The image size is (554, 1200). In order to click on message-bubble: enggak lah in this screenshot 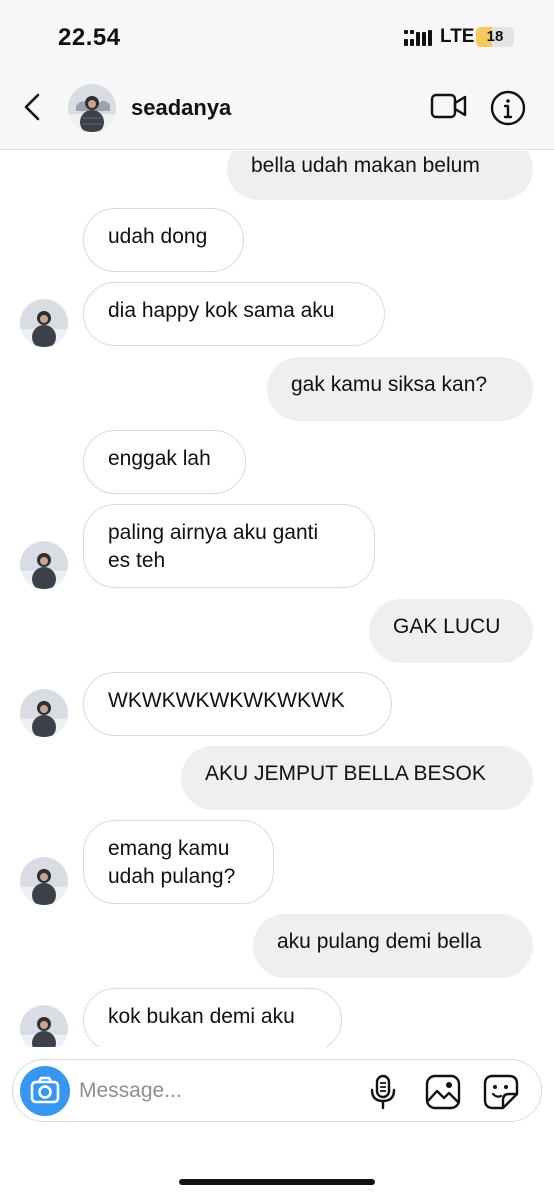, I will do `click(164, 462)`.